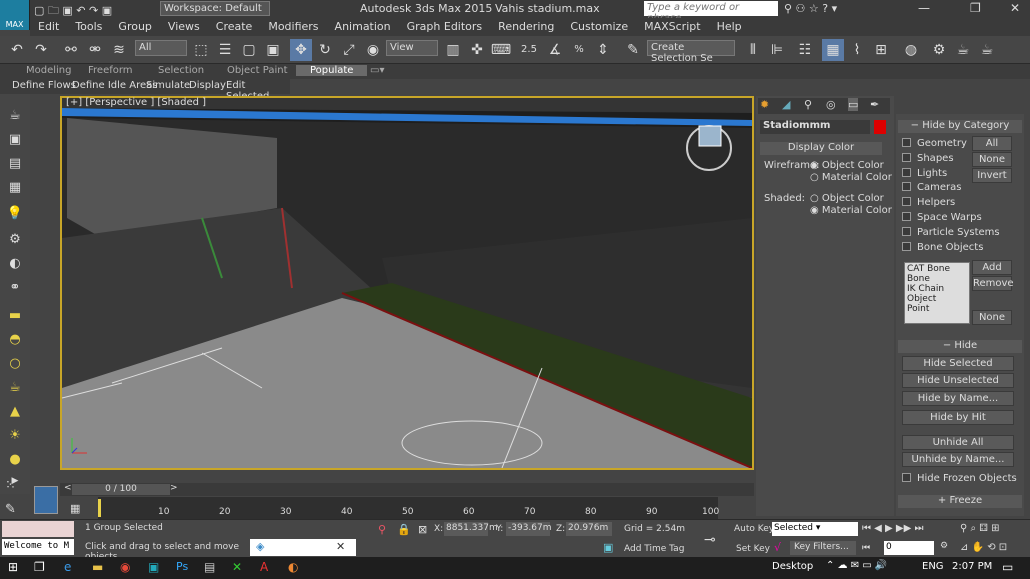  What do you see at coordinates (13, 567) in the screenshot?
I see `start-icon: ⊞` at bounding box center [13, 567].